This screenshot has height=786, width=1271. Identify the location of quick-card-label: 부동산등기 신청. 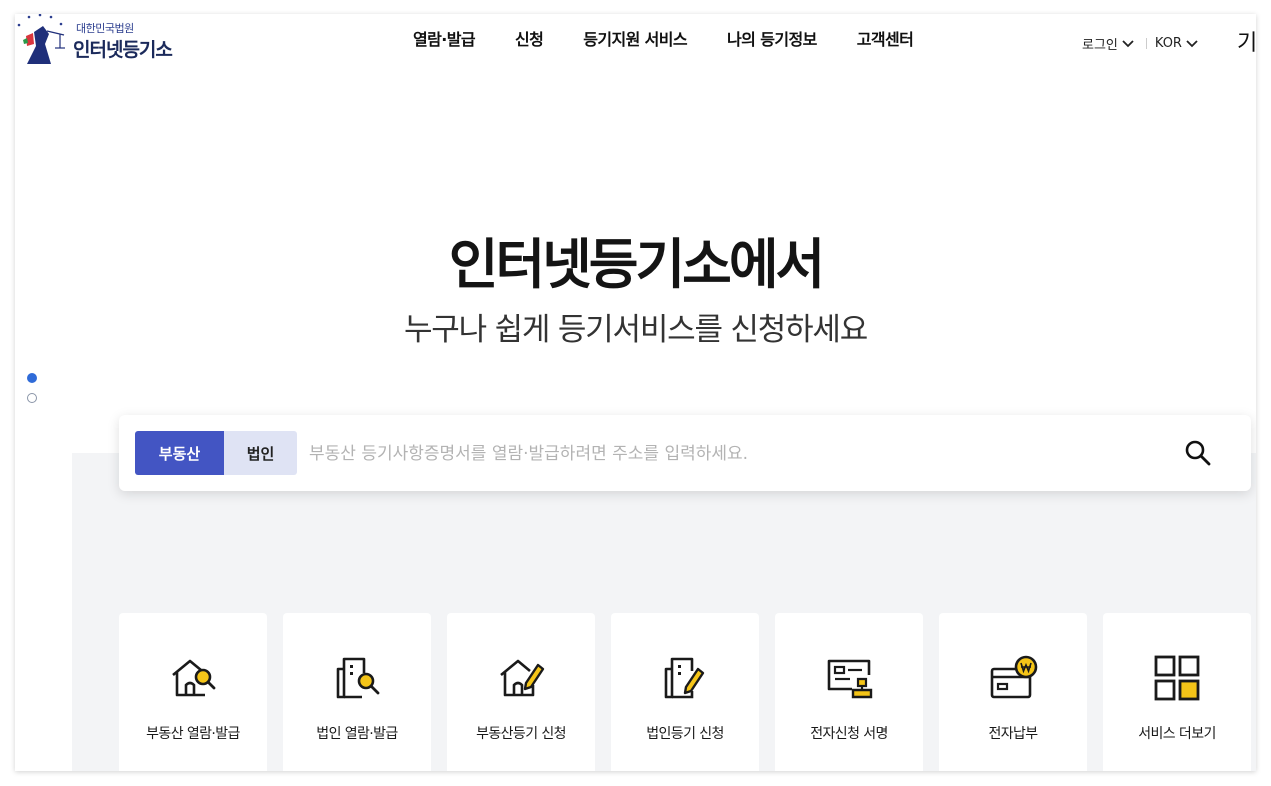
(521, 734).